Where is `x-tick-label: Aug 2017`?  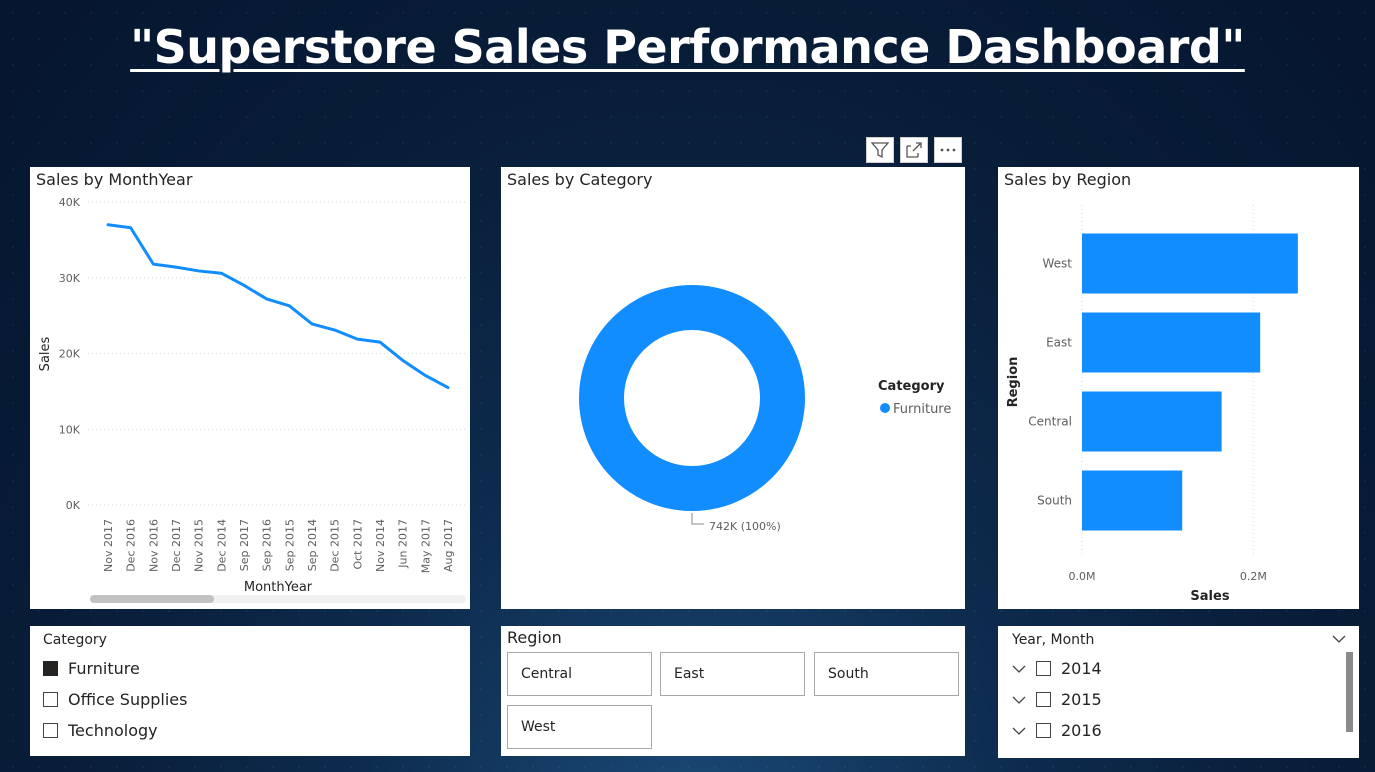
x-tick-label: Aug 2017 is located at coordinates (448, 545).